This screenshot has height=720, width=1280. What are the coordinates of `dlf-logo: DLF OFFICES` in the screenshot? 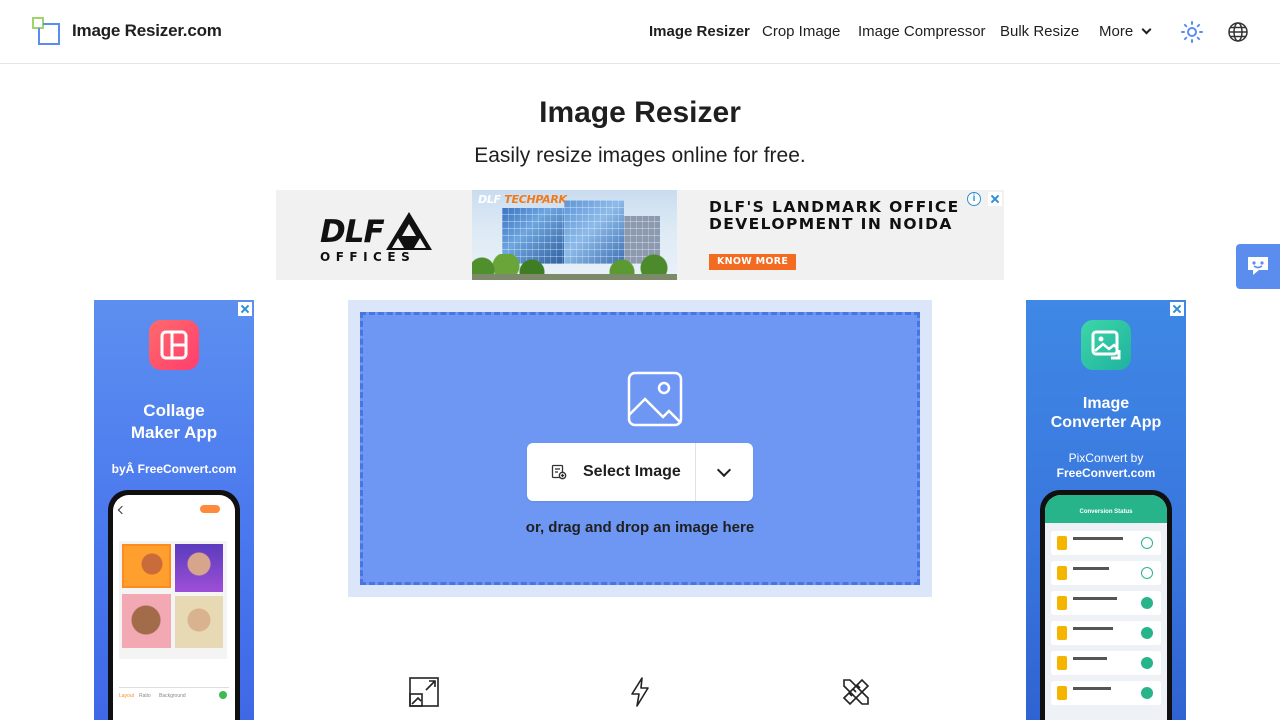 It's located at (376, 236).